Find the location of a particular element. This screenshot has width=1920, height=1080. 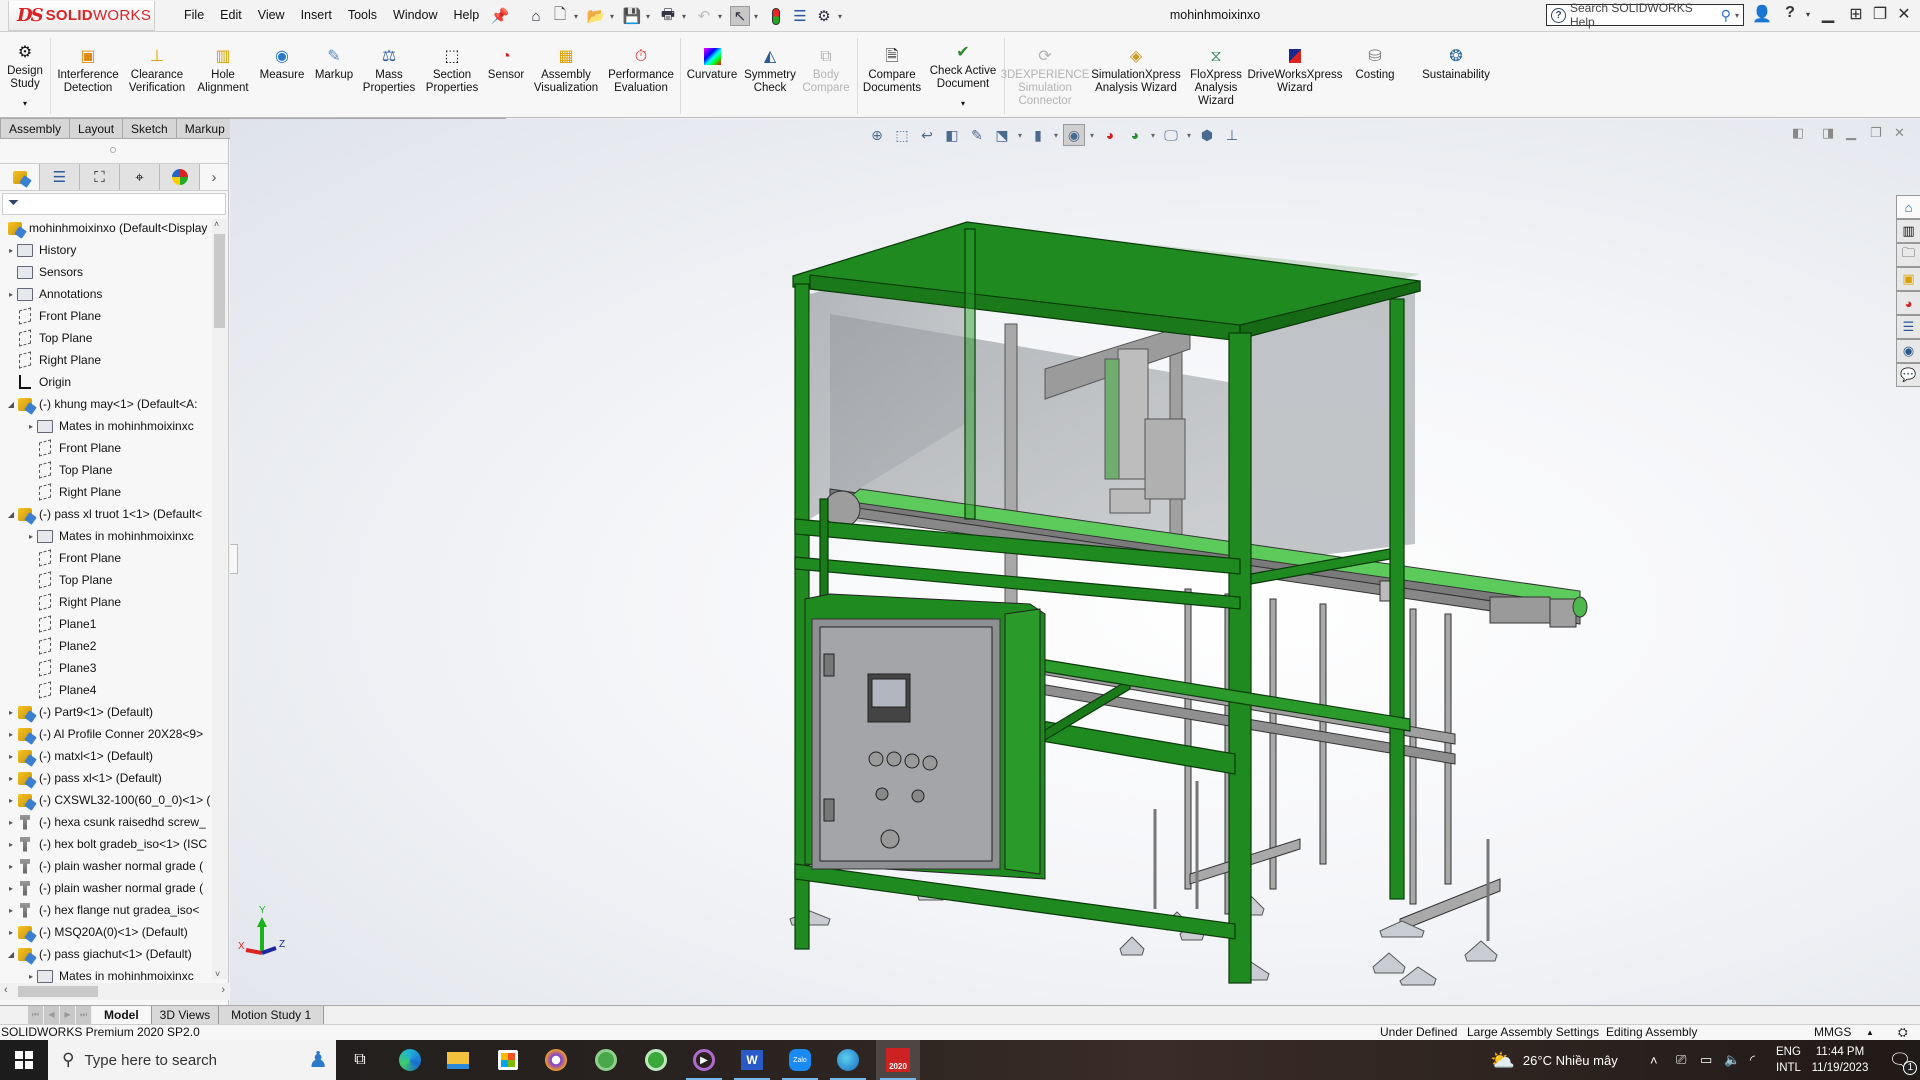

open-dropdown-icon: ▾ is located at coordinates (614, 16).